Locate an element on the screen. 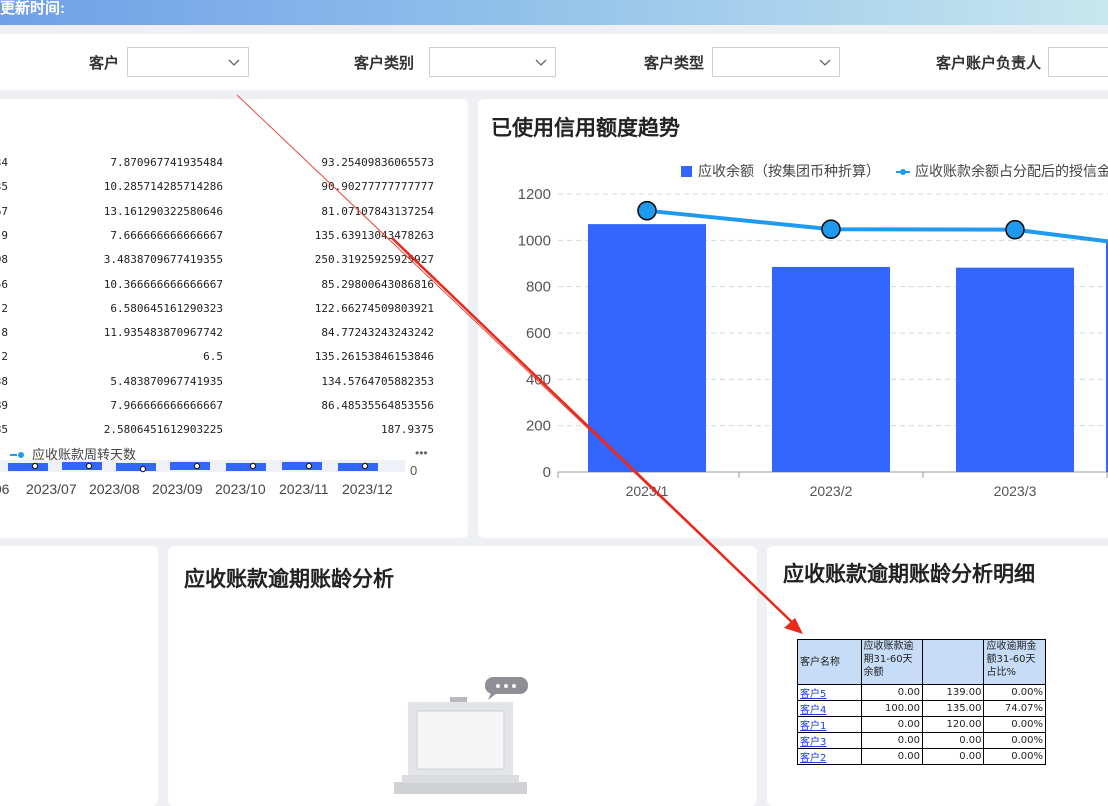 The width and height of the screenshot is (1108, 806). y-tick-label: 600 is located at coordinates (538, 333).